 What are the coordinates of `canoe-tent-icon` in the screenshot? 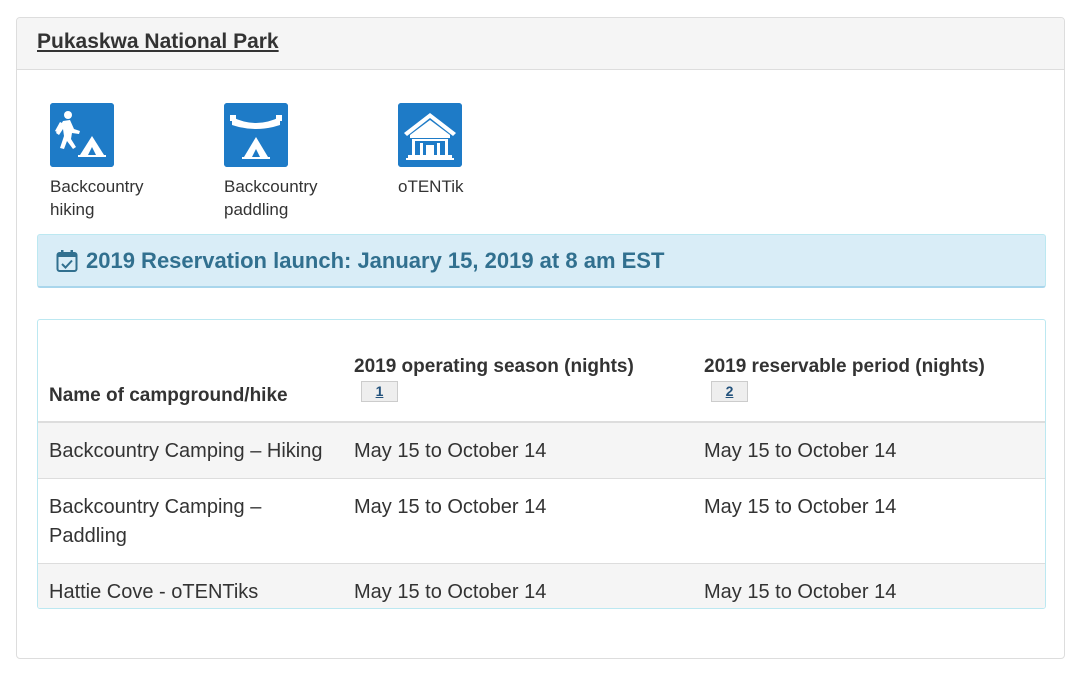 It's located at (256, 135).